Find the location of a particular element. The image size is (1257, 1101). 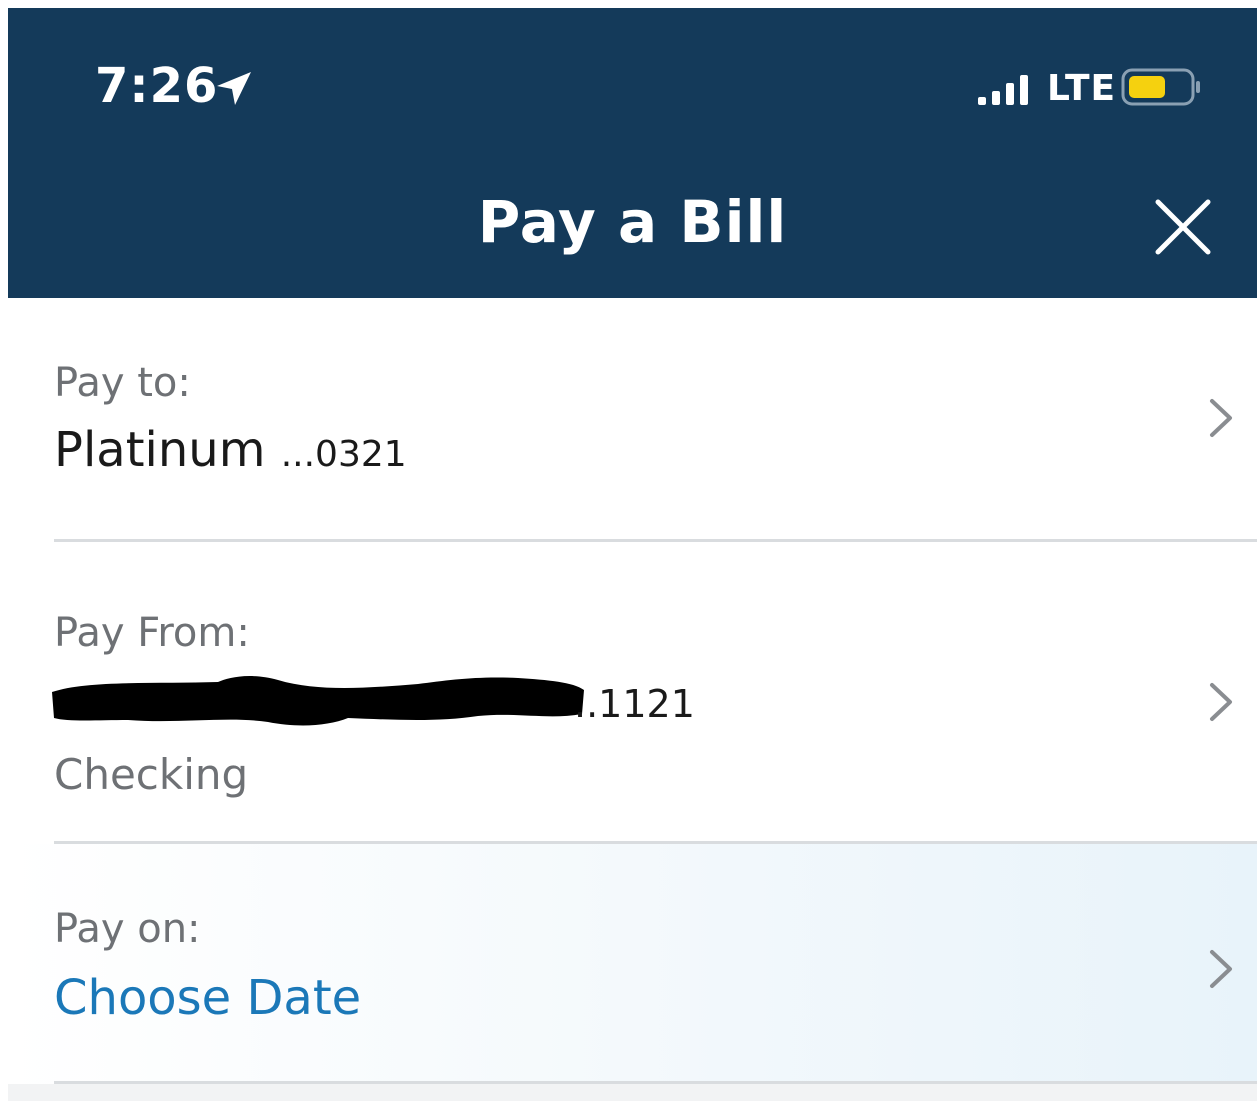

pay-to-account: Platinum ...0321 is located at coordinates (230, 450).